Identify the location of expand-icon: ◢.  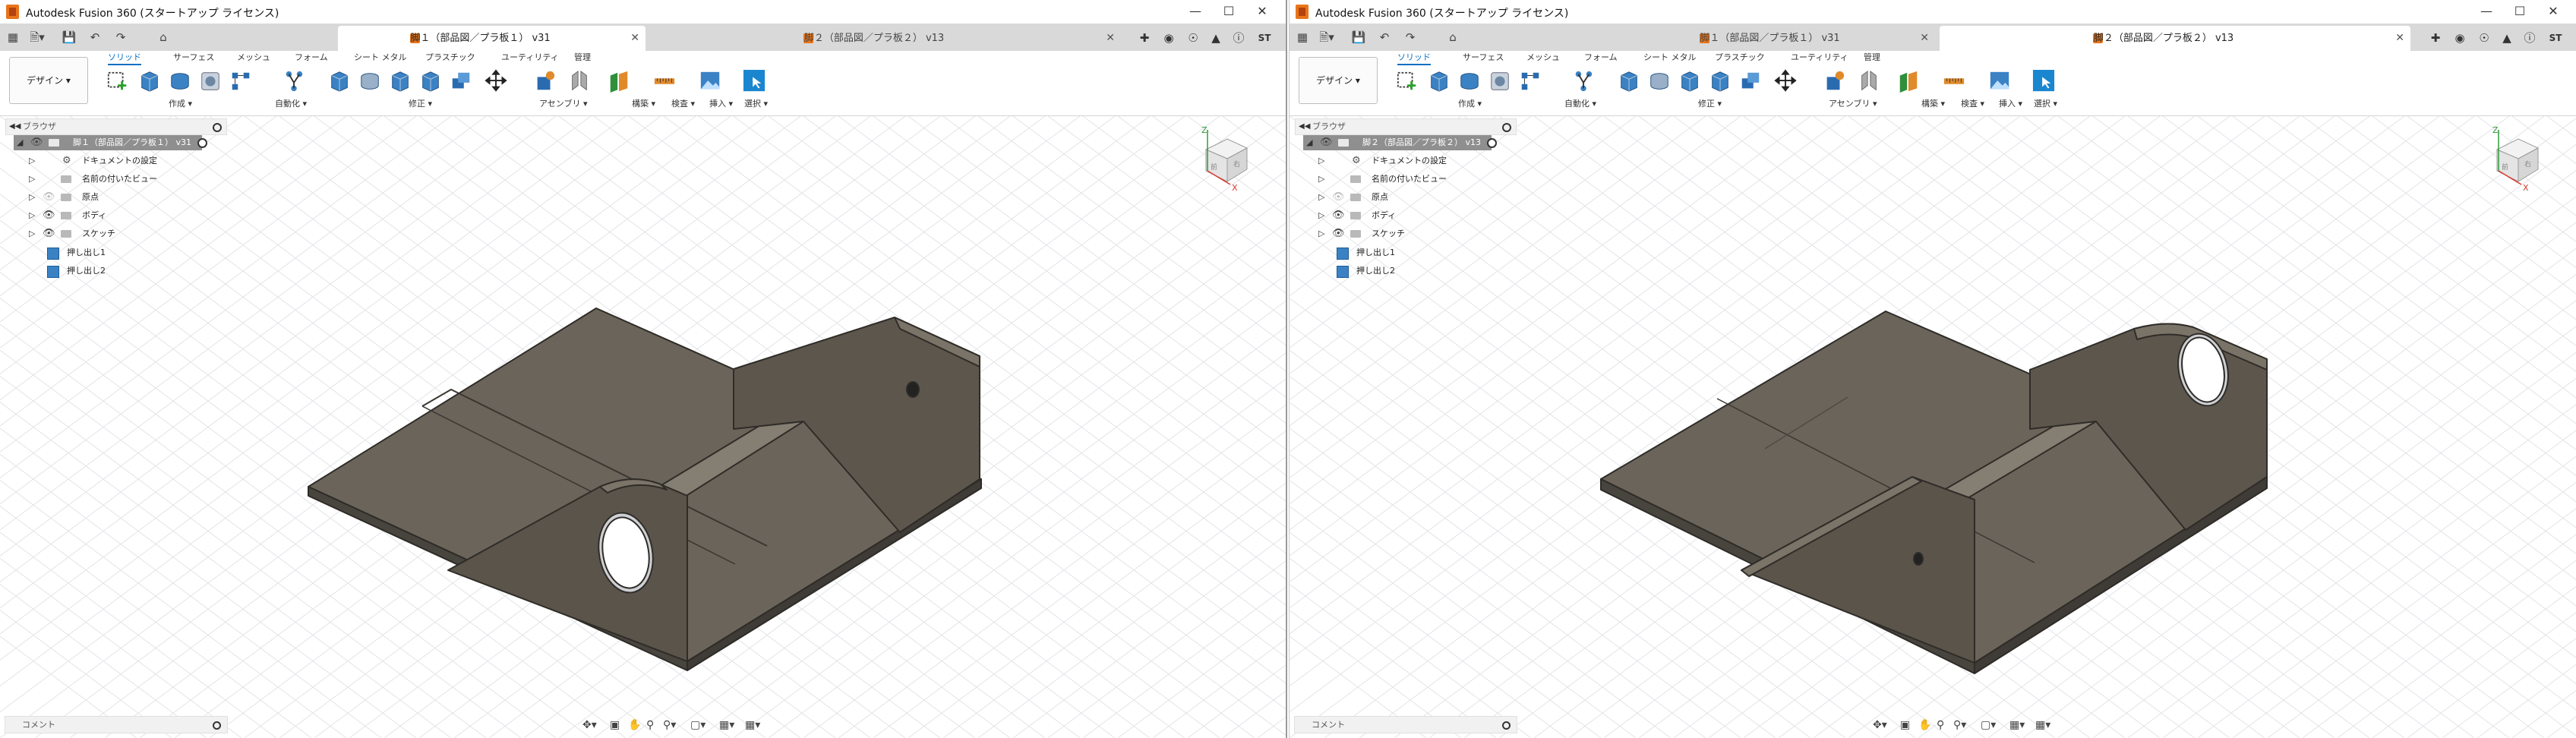
(20, 142).